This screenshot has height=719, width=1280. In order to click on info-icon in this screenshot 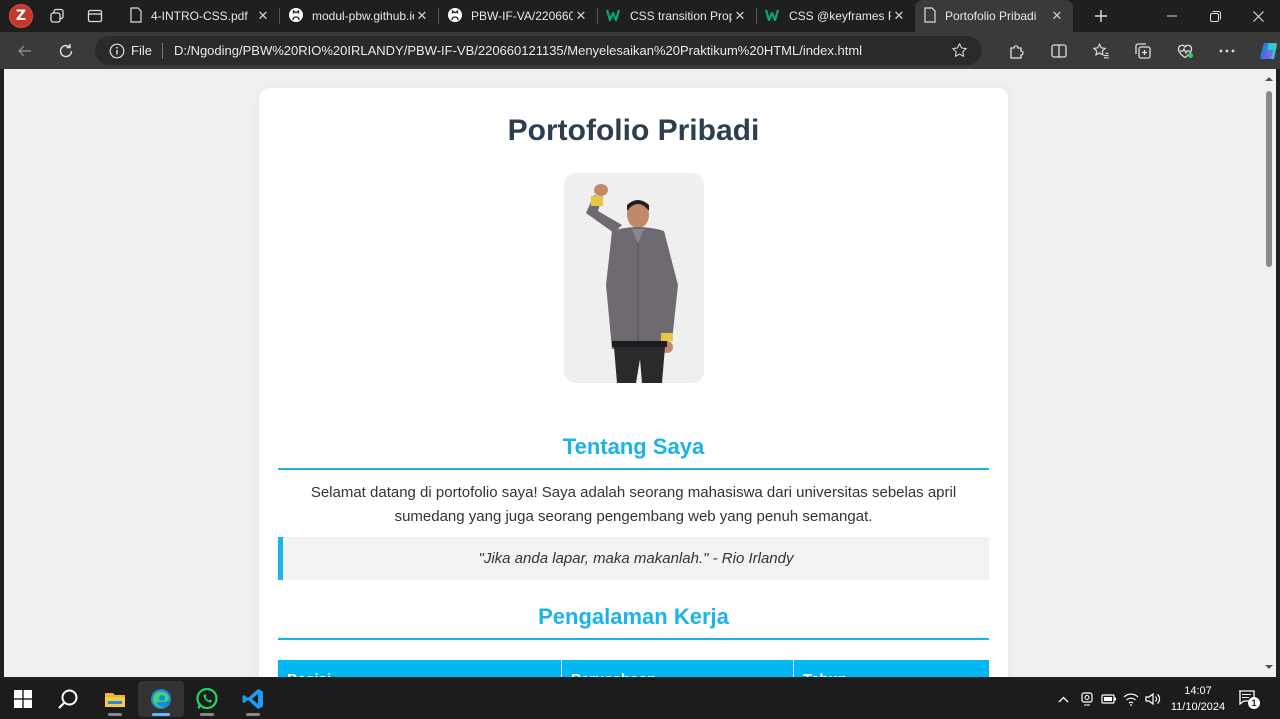, I will do `click(117, 51)`.